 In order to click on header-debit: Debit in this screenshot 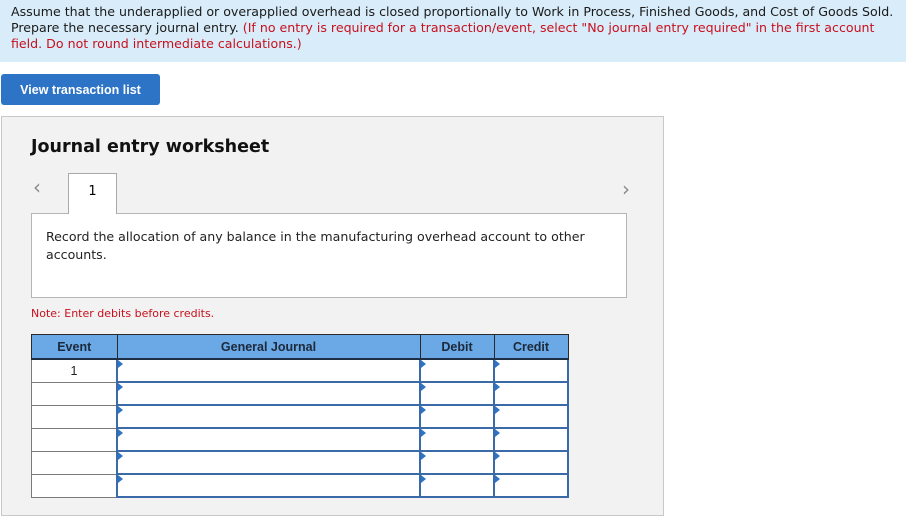, I will do `click(457, 347)`.